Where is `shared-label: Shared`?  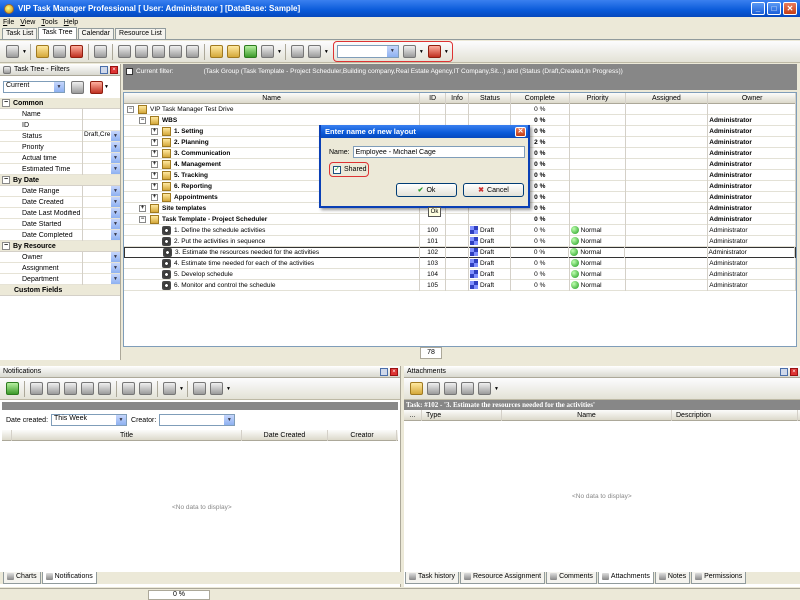 shared-label: Shared is located at coordinates (355, 169).